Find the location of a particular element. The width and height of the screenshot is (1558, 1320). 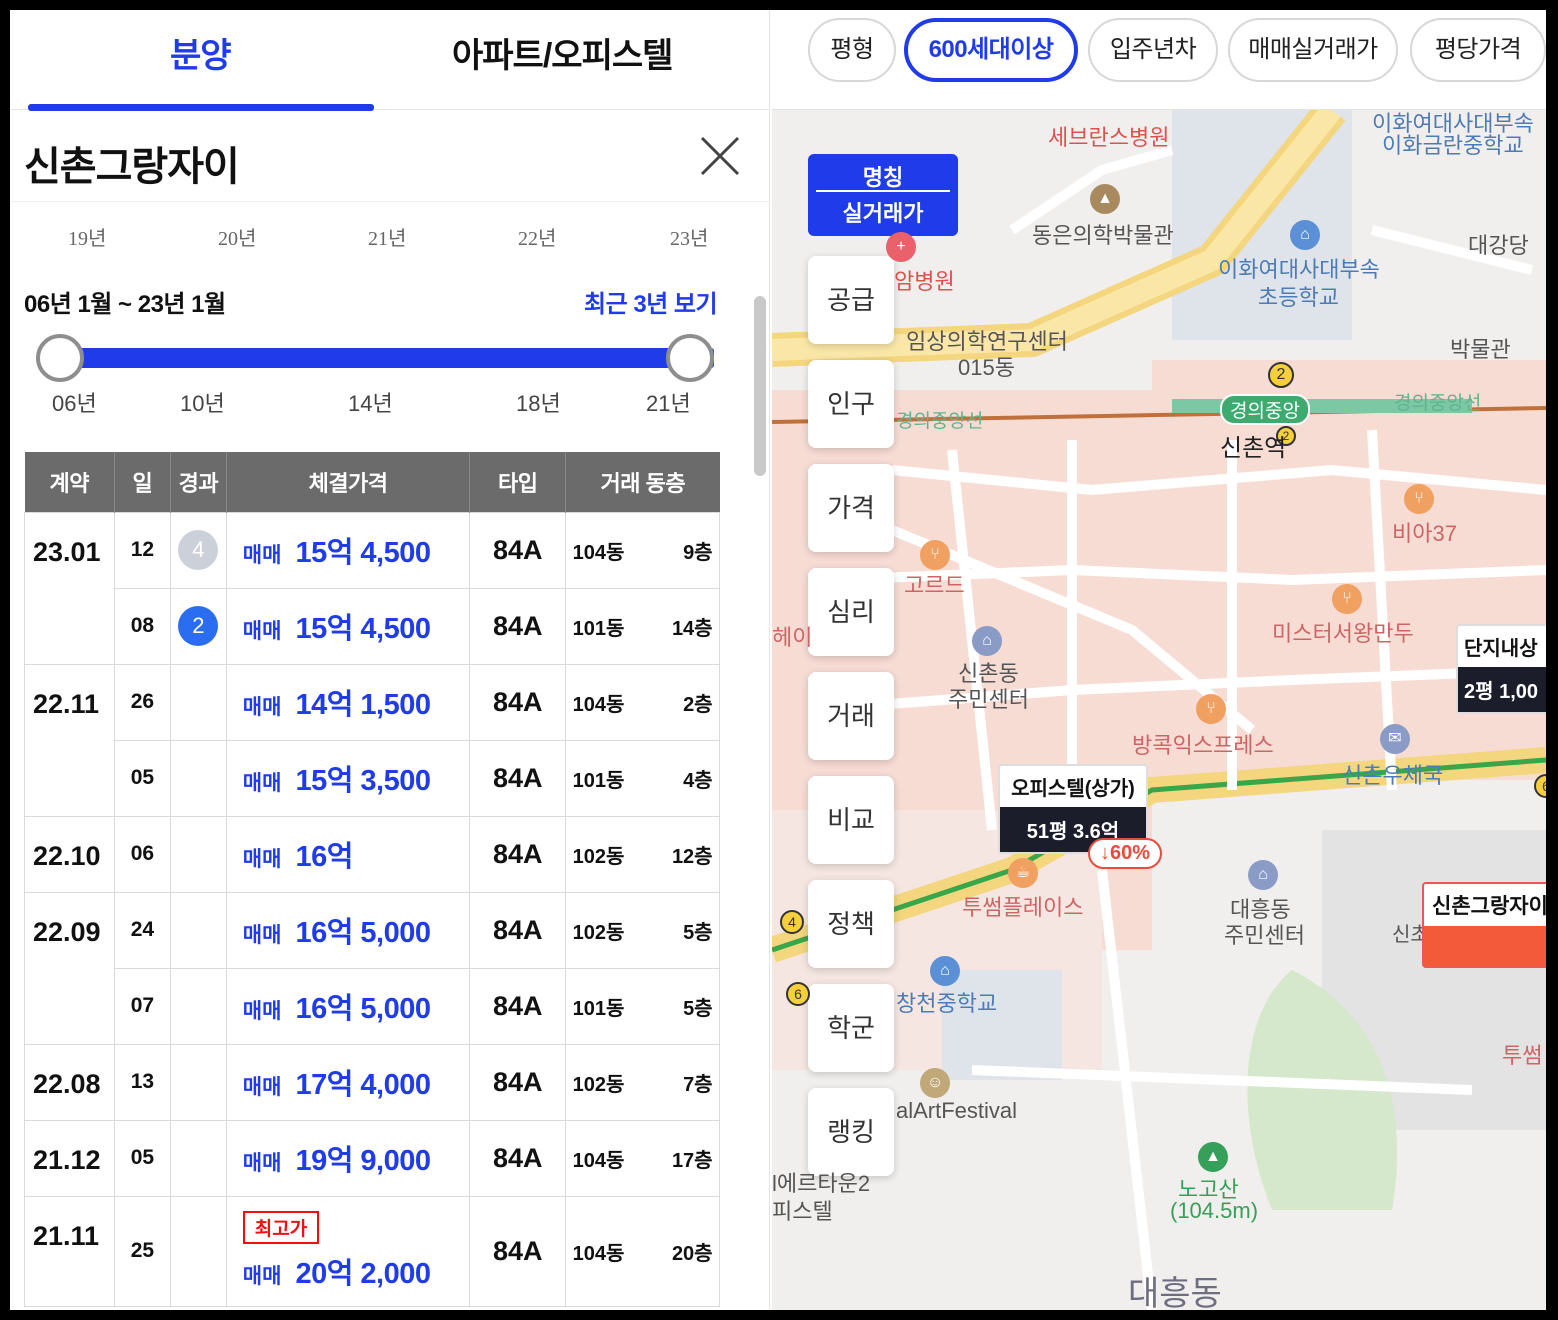

trade-price: 15억 3,500 is located at coordinates (363, 781).